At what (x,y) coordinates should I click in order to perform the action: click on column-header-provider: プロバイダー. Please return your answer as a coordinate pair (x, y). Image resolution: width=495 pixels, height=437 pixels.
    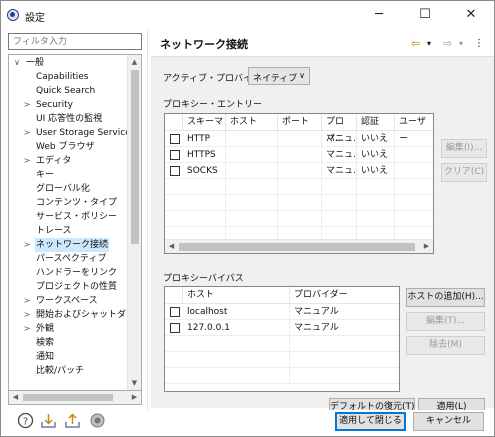
    Looking at the image, I should click on (344, 295).